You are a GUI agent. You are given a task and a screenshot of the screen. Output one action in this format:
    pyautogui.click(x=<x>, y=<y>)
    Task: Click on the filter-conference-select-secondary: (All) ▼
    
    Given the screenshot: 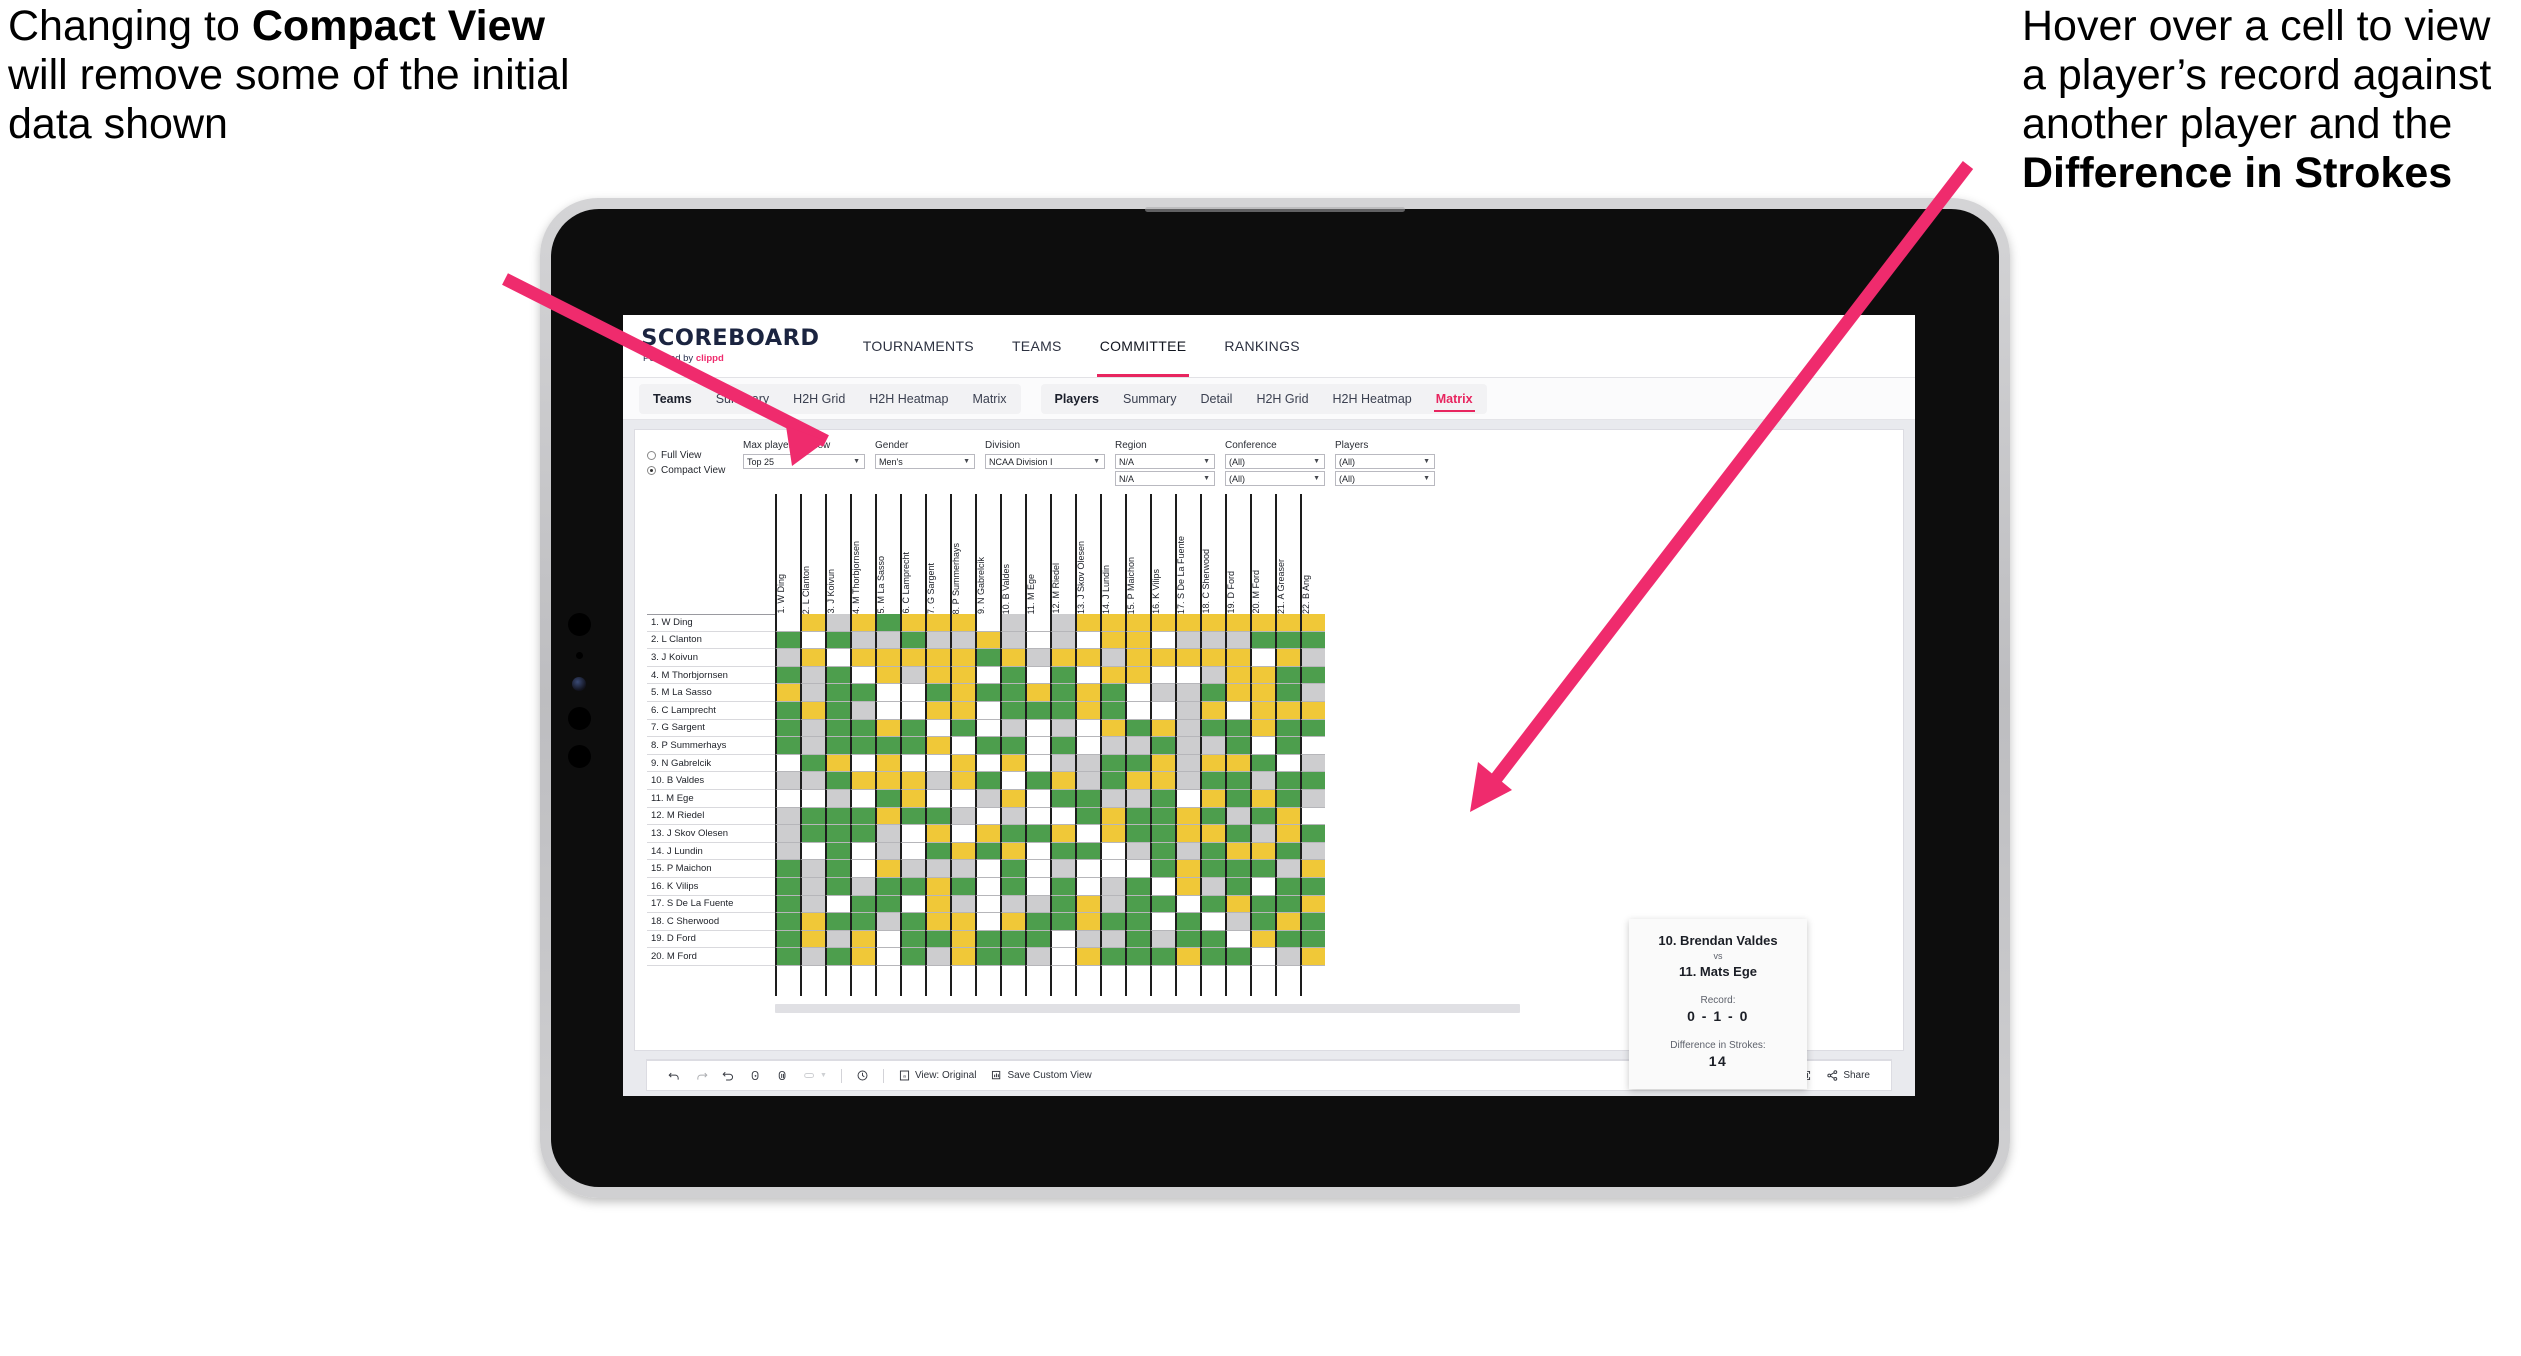 What is the action you would take?
    pyautogui.click(x=1275, y=478)
    